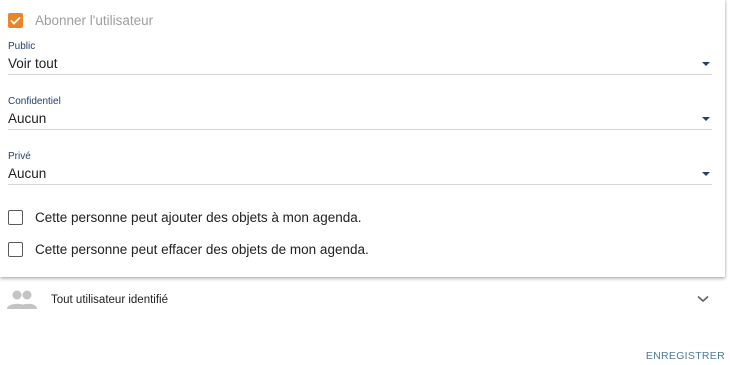 This screenshot has width=730, height=365. I want to click on group-label: Tout utilisateur identifié, so click(109, 300).